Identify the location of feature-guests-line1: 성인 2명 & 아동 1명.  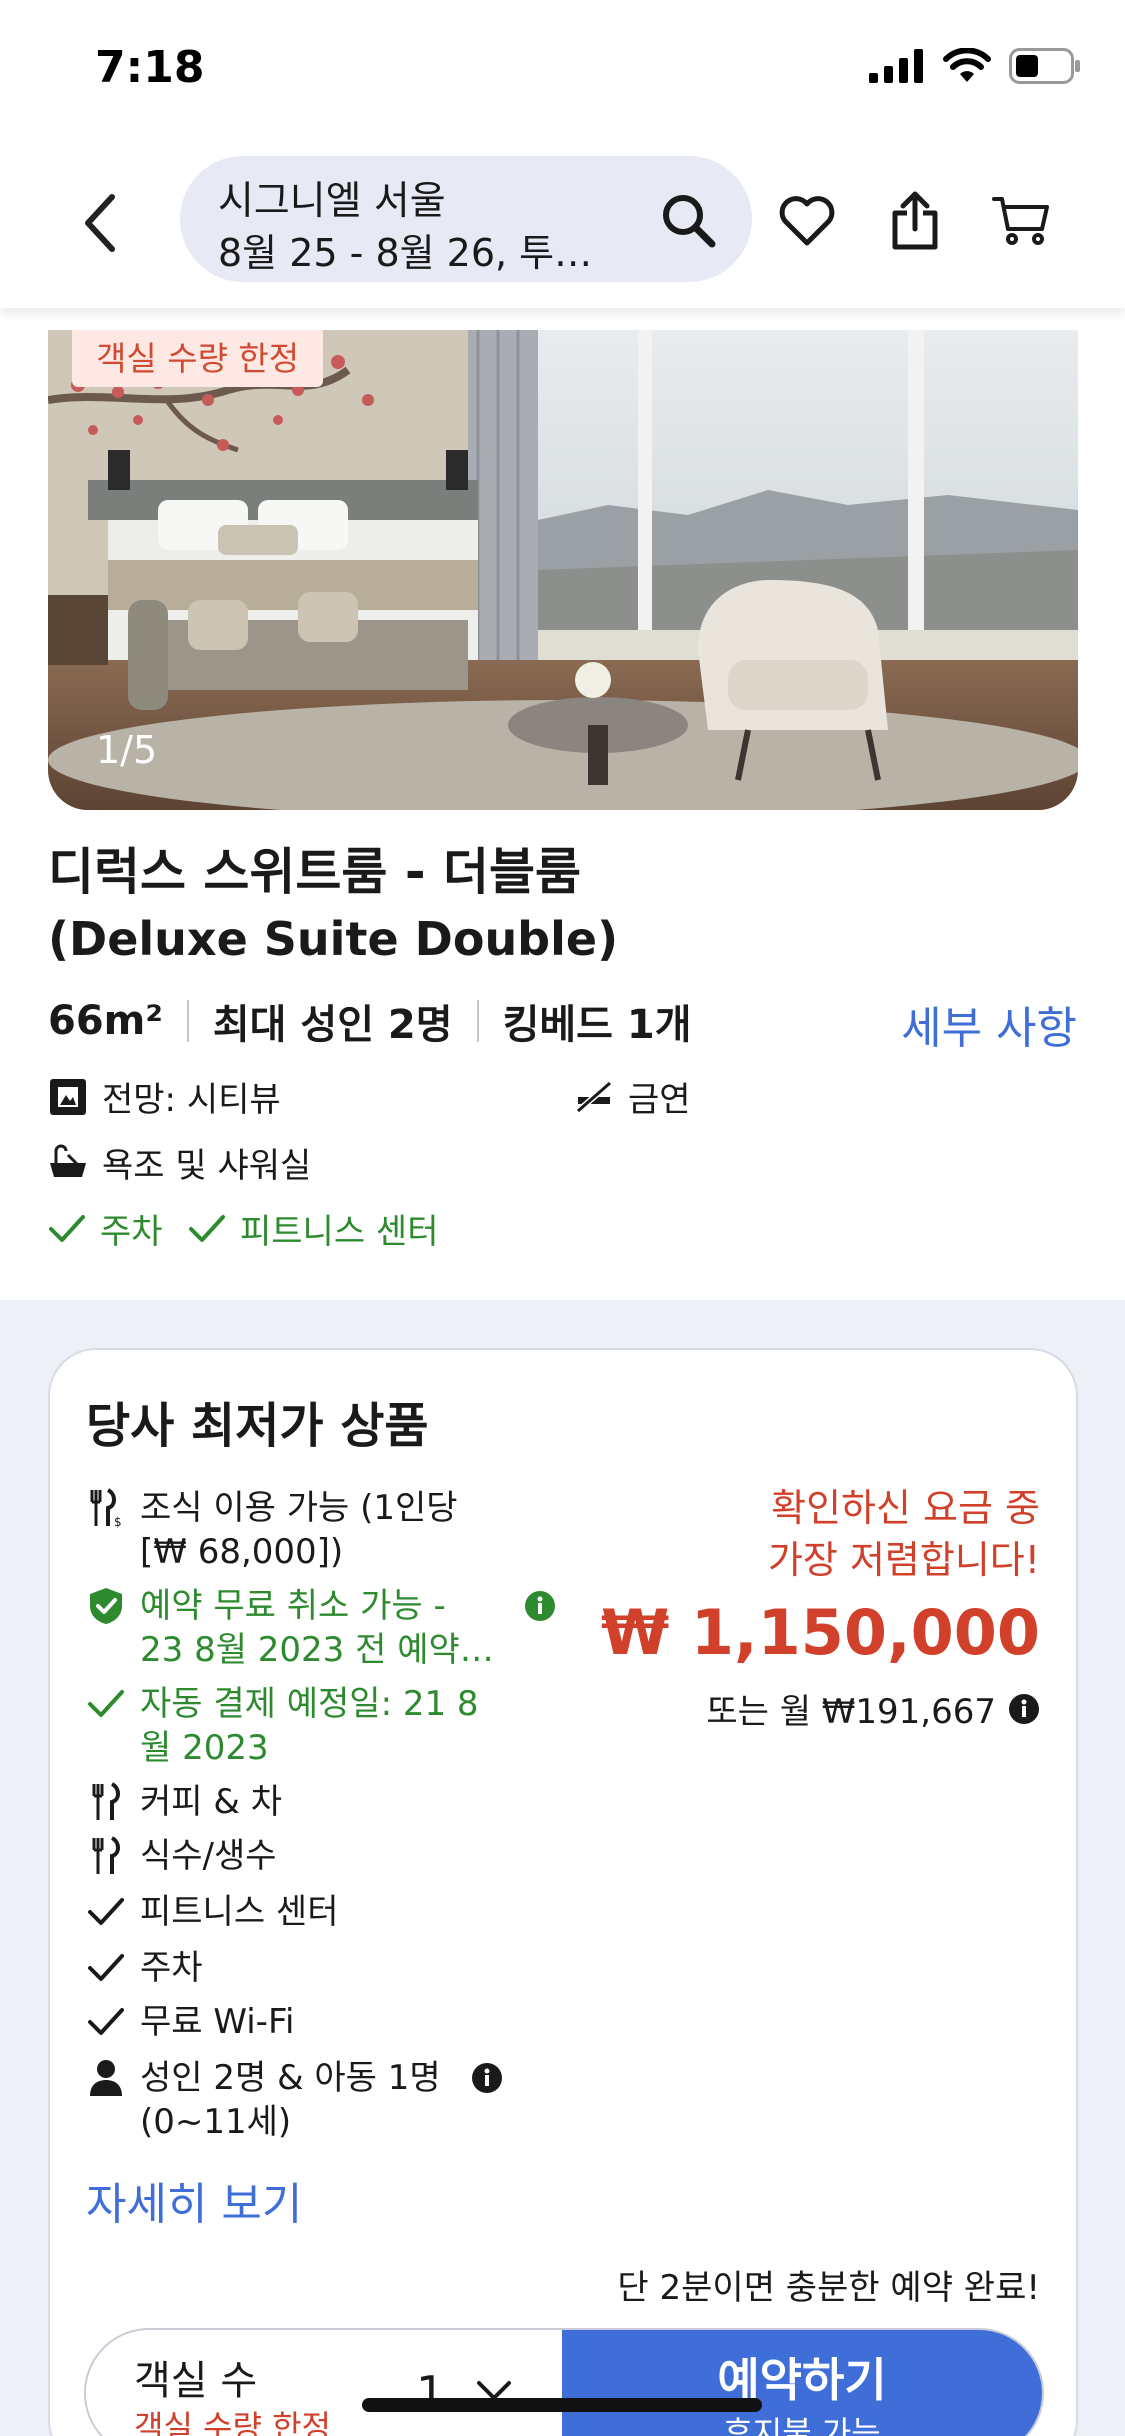
(290, 2078).